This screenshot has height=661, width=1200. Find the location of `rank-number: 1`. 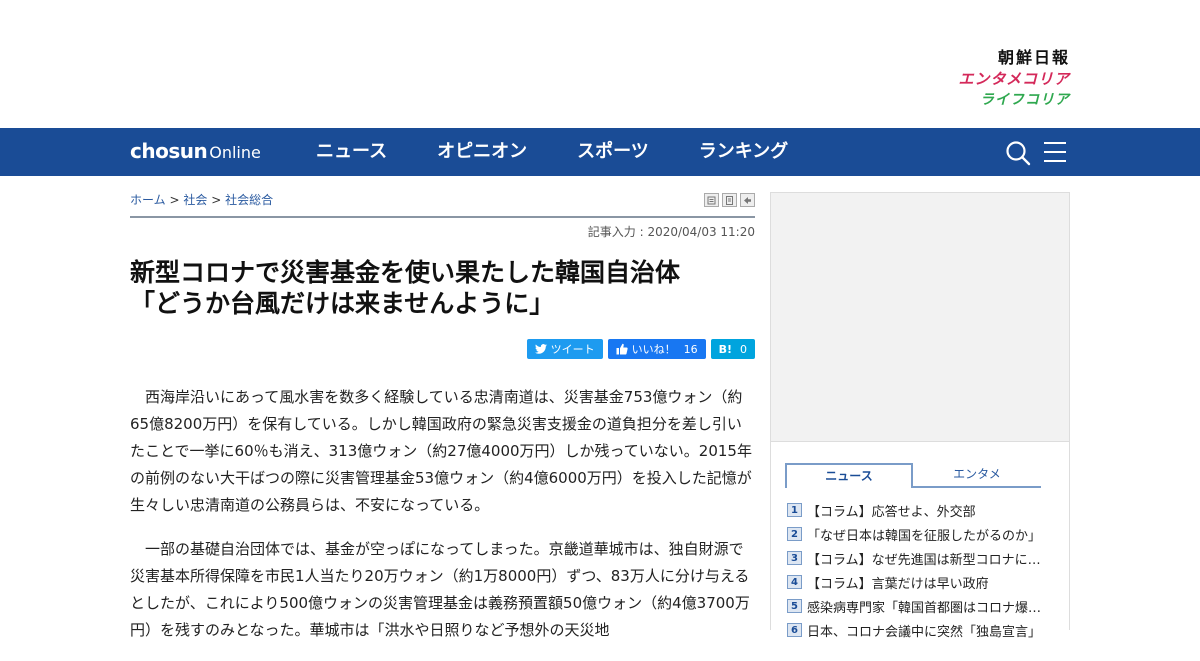

rank-number: 1 is located at coordinates (794, 510).